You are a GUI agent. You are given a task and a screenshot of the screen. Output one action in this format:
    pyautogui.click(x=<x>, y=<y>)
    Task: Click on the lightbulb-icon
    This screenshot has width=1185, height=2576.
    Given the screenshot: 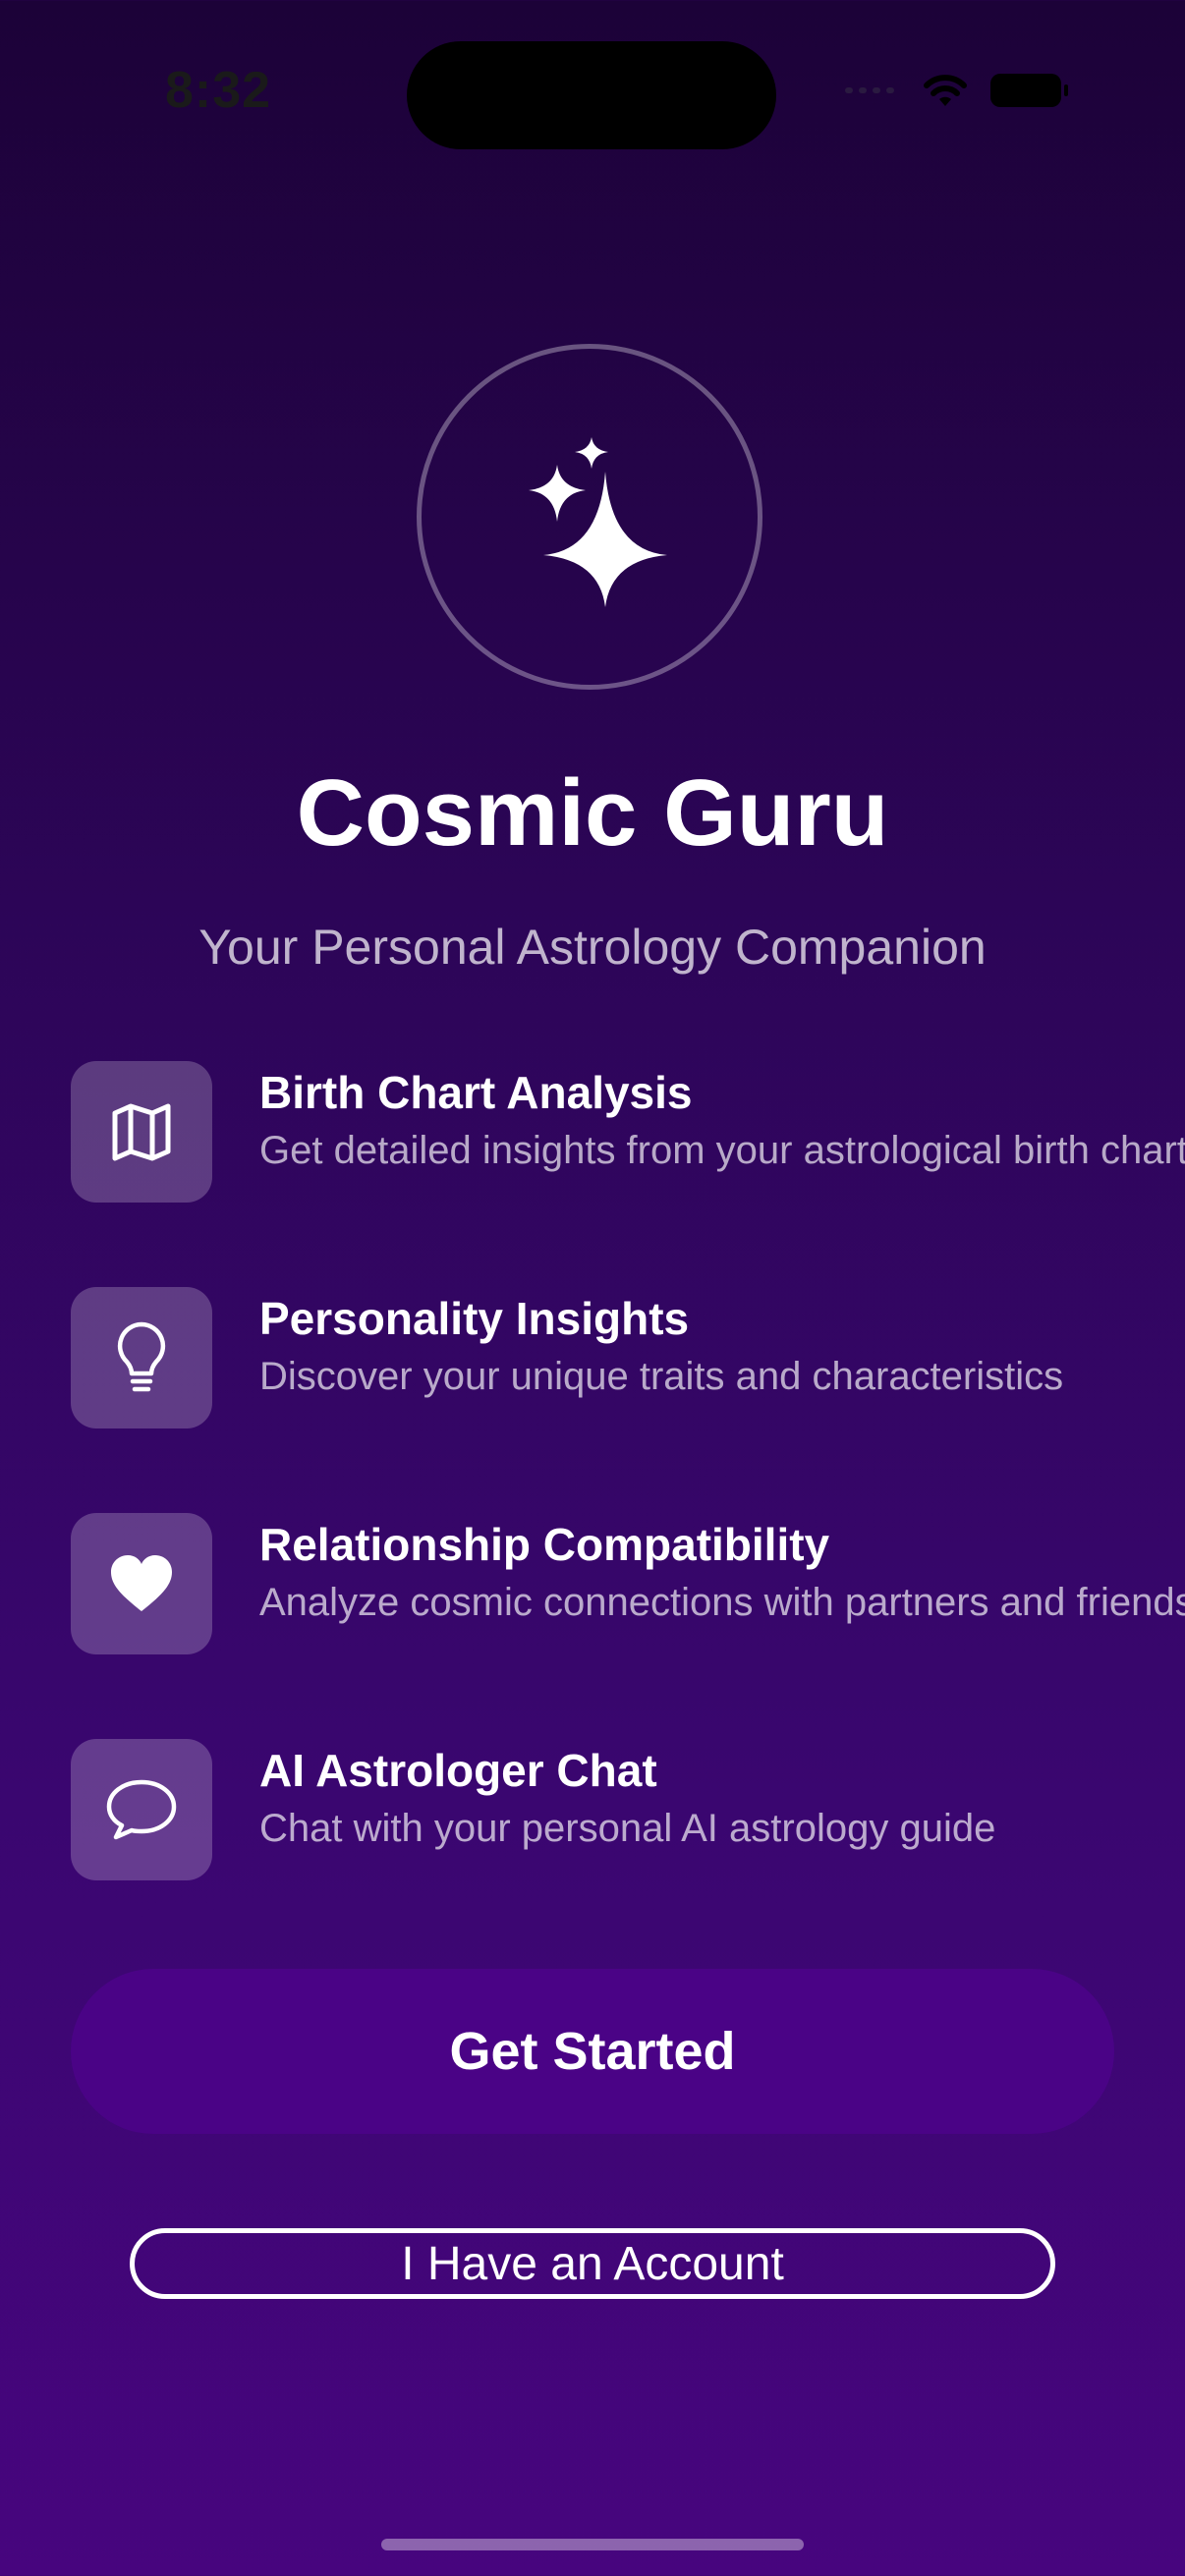 What is the action you would take?
    pyautogui.click(x=141, y=1356)
    